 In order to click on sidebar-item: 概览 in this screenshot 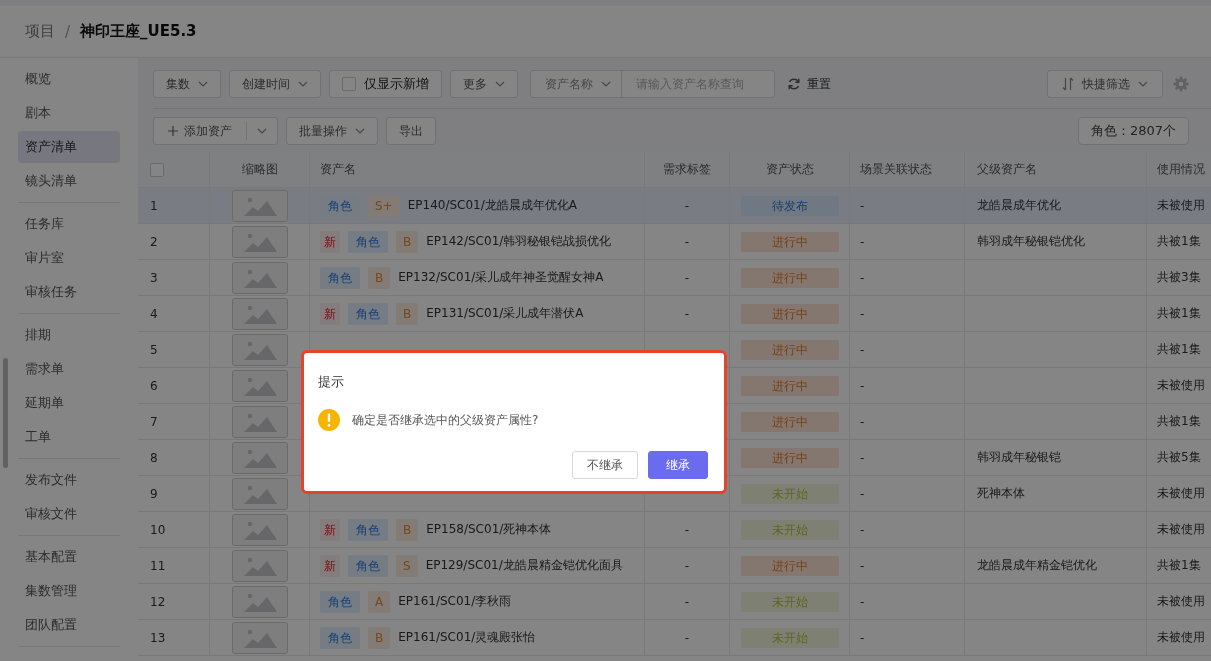, I will do `click(69, 79)`.